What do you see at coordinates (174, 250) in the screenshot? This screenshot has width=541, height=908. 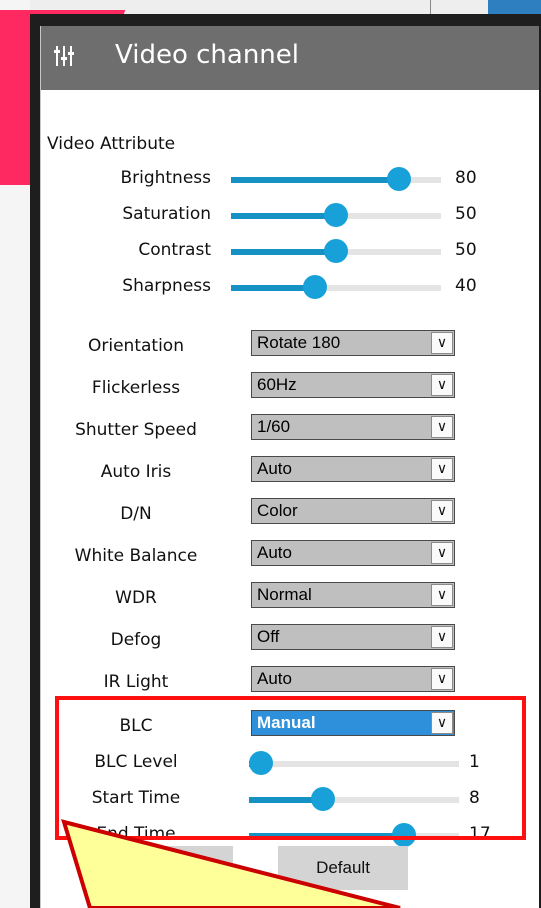 I see `contrast-label: Contrast` at bounding box center [174, 250].